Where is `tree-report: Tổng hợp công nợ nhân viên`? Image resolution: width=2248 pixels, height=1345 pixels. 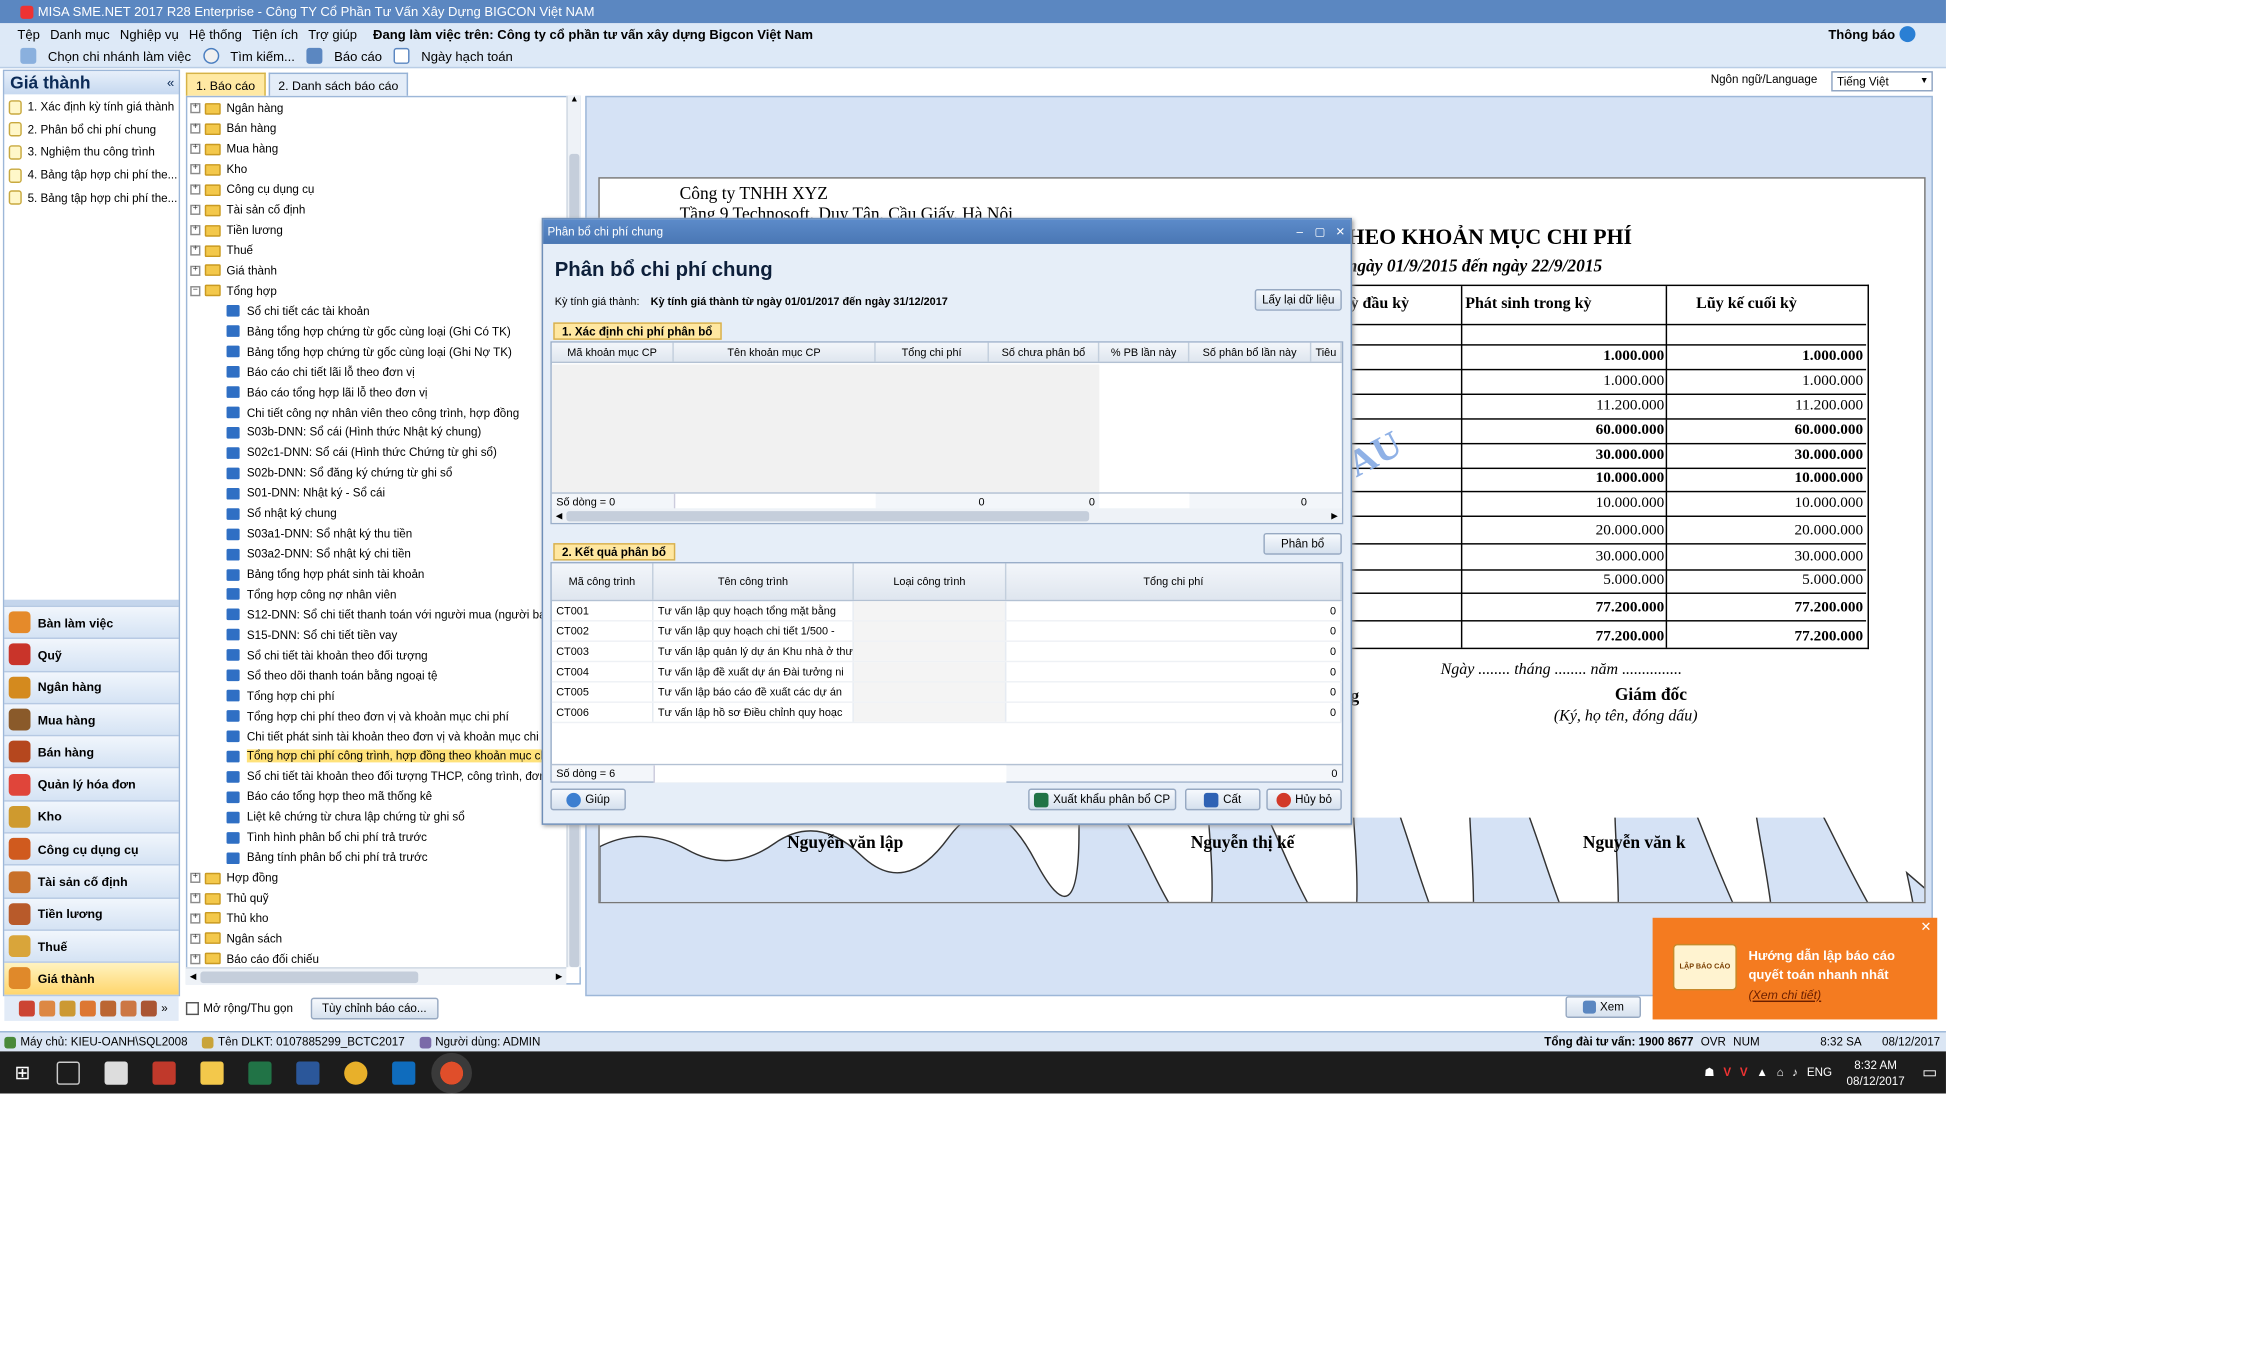 tree-report: Tổng hợp công nợ nhân viên is located at coordinates (383, 595).